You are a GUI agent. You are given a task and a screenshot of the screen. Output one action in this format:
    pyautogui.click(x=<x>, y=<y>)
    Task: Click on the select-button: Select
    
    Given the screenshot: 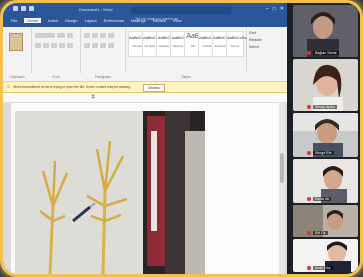 What is the action you would take?
    pyautogui.click(x=255, y=47)
    